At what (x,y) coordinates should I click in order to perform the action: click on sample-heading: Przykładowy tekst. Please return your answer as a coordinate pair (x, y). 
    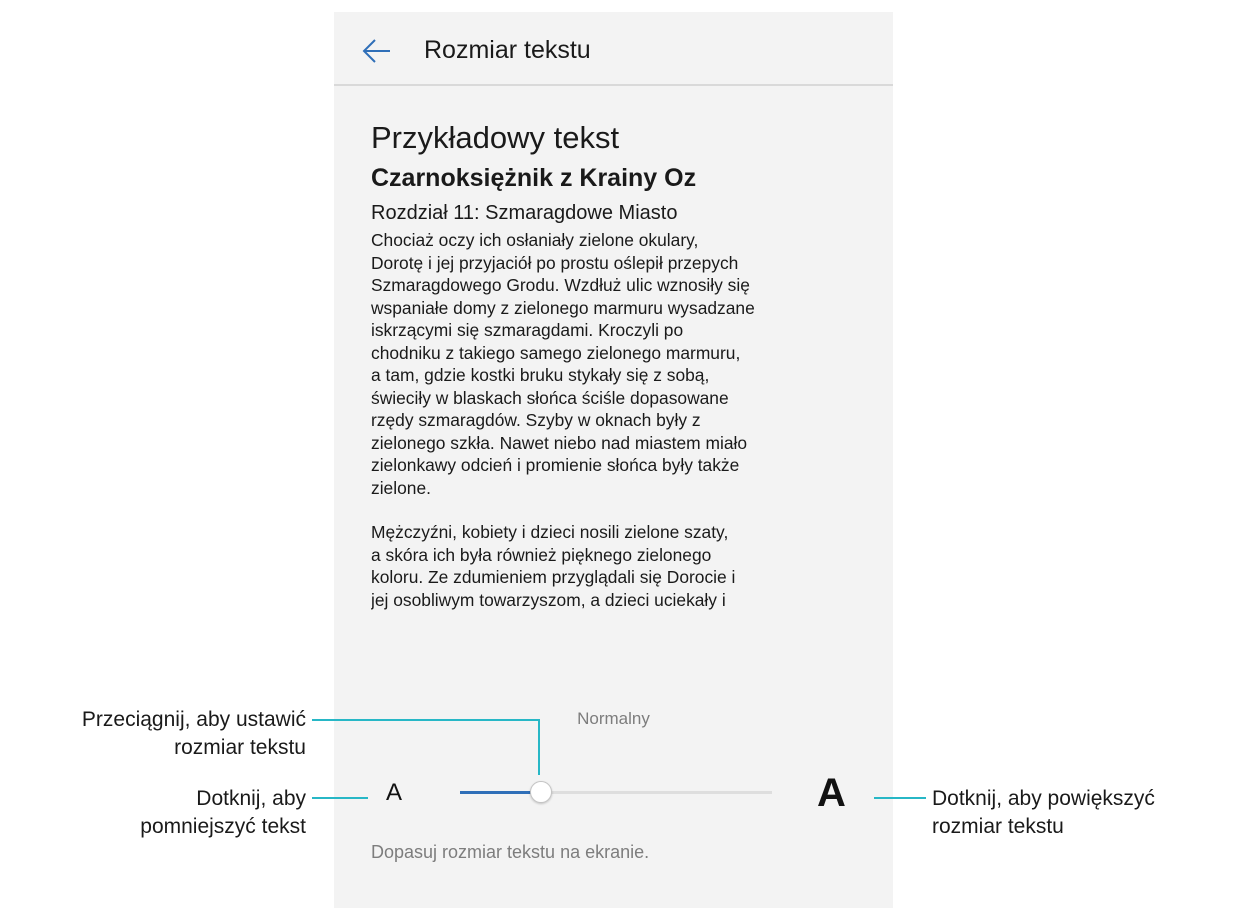
    Looking at the image, I should click on (495, 137).